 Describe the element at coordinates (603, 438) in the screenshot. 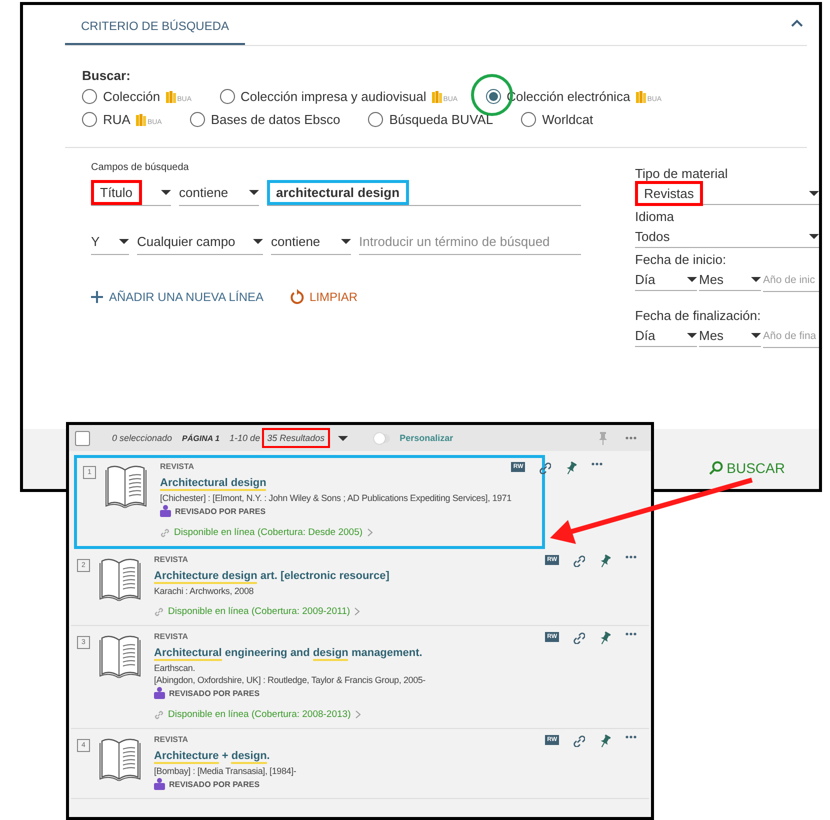

I see `pin-icon` at that location.